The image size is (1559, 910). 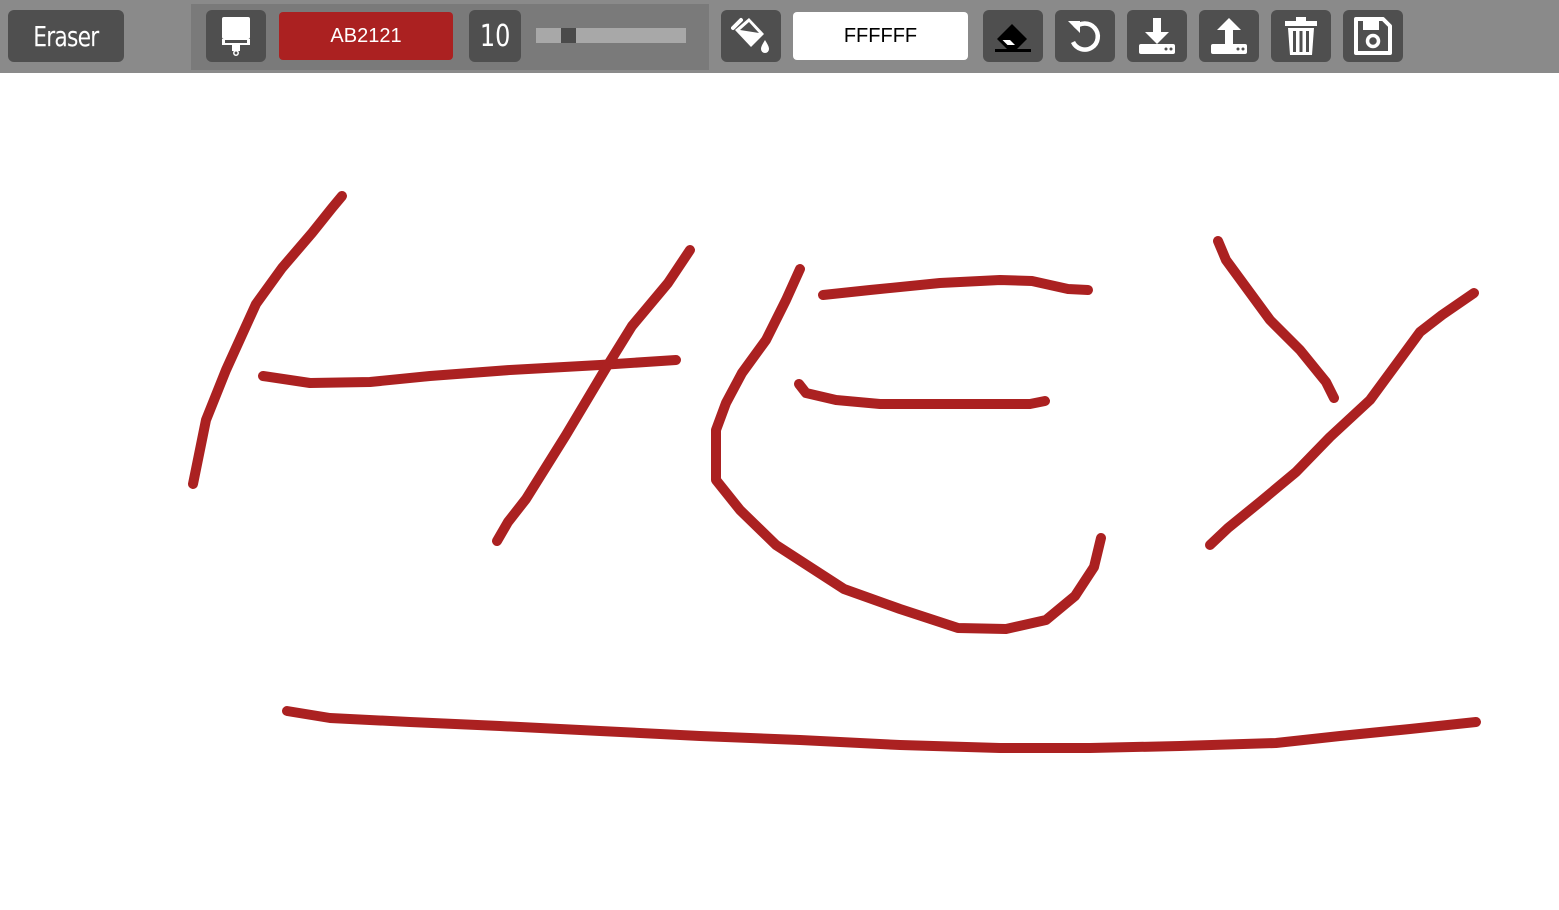 I want to click on mode-label: Eraser, so click(x=66, y=36).